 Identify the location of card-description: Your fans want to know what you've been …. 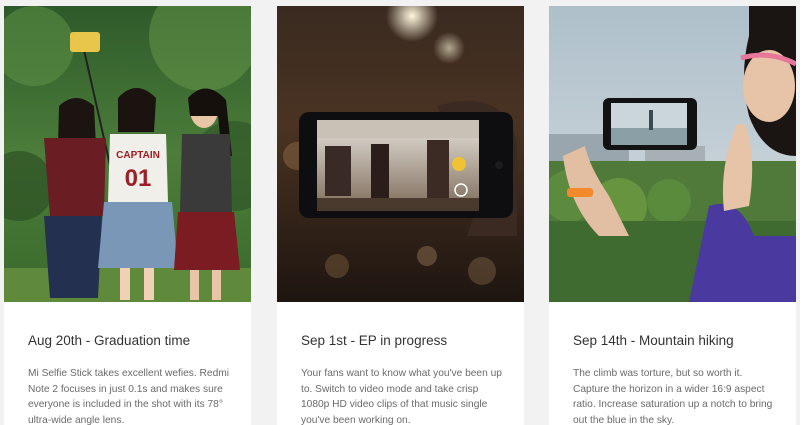
(401, 396).